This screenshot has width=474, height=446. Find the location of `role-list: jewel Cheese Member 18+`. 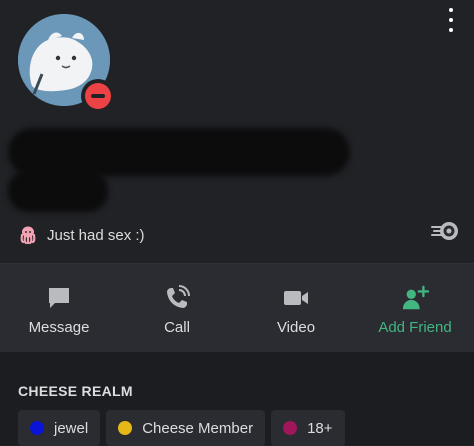

role-list: jewel Cheese Member 18+ is located at coordinates (184, 428).